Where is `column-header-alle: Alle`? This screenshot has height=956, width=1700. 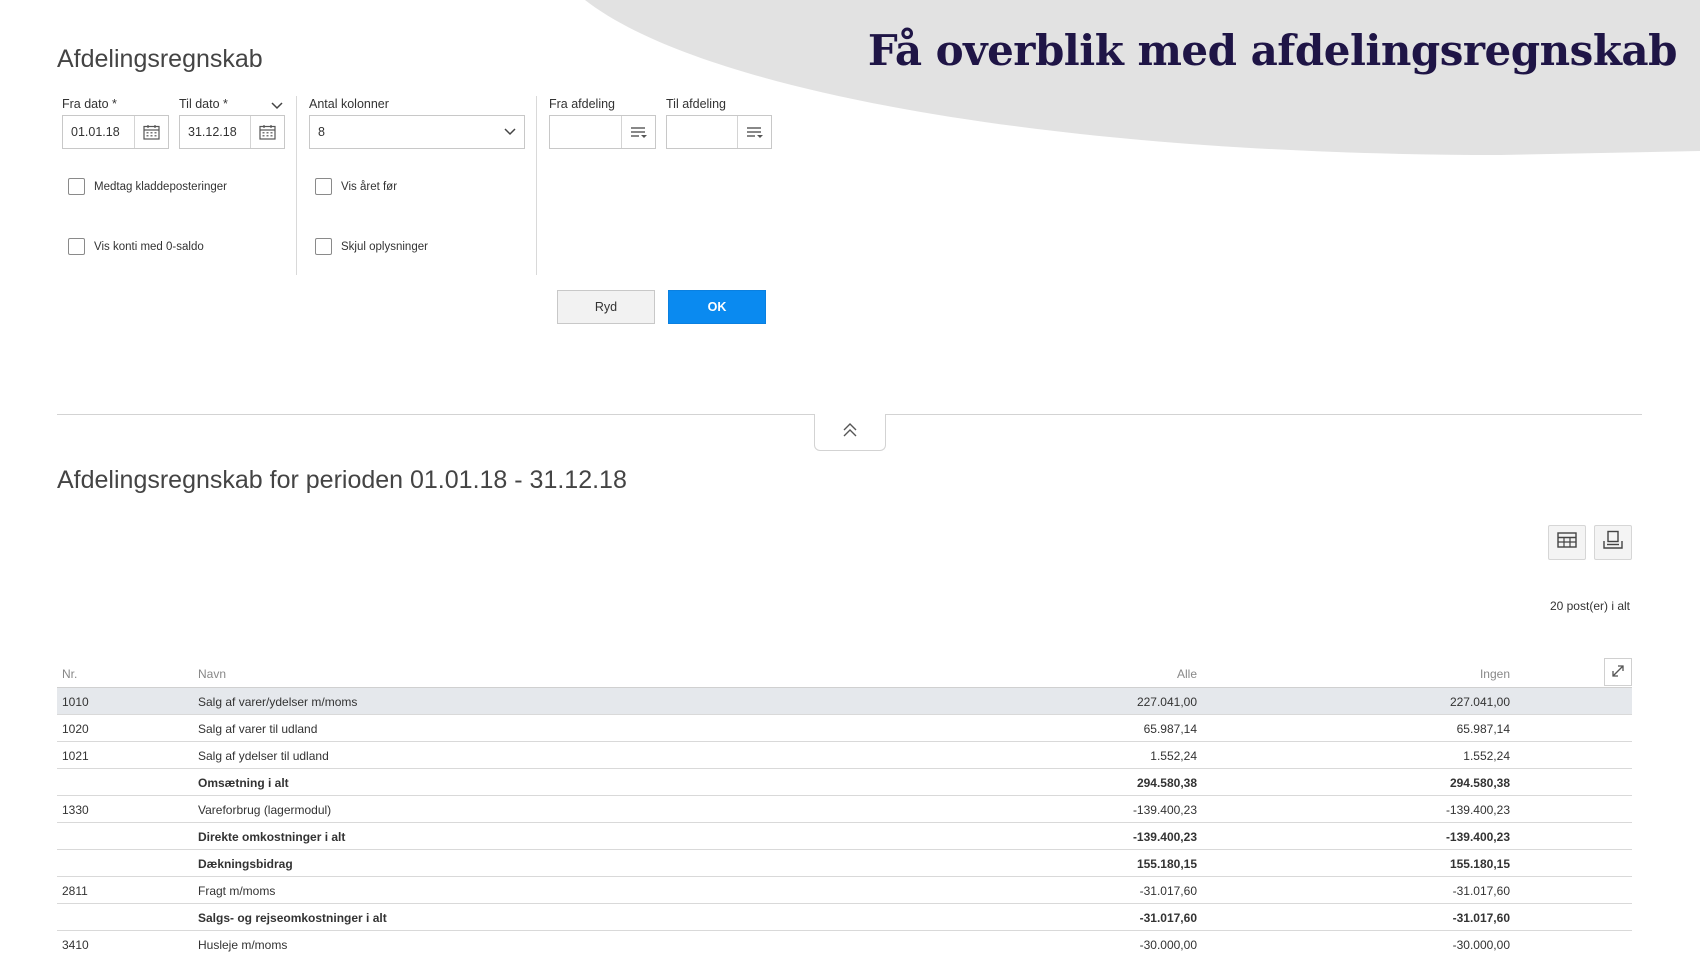 column-header-alle: Alle is located at coordinates (1187, 674).